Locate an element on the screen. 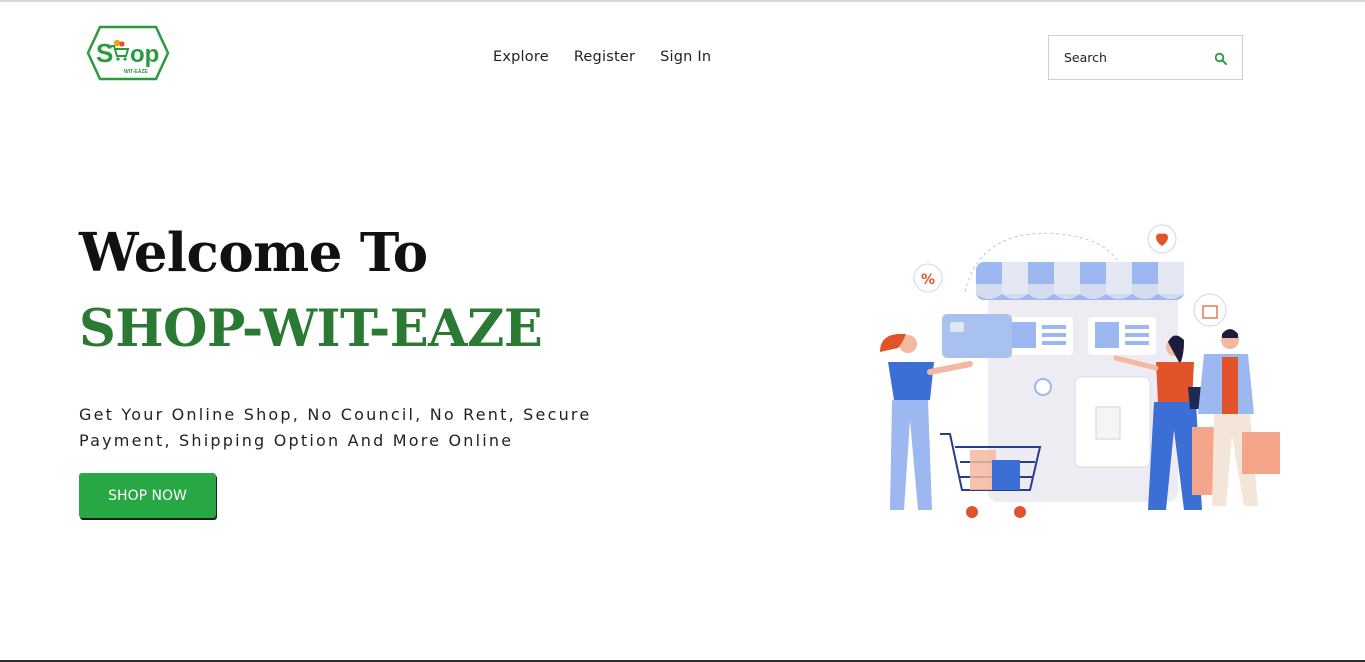  search-input is located at coordinates (1139, 57).